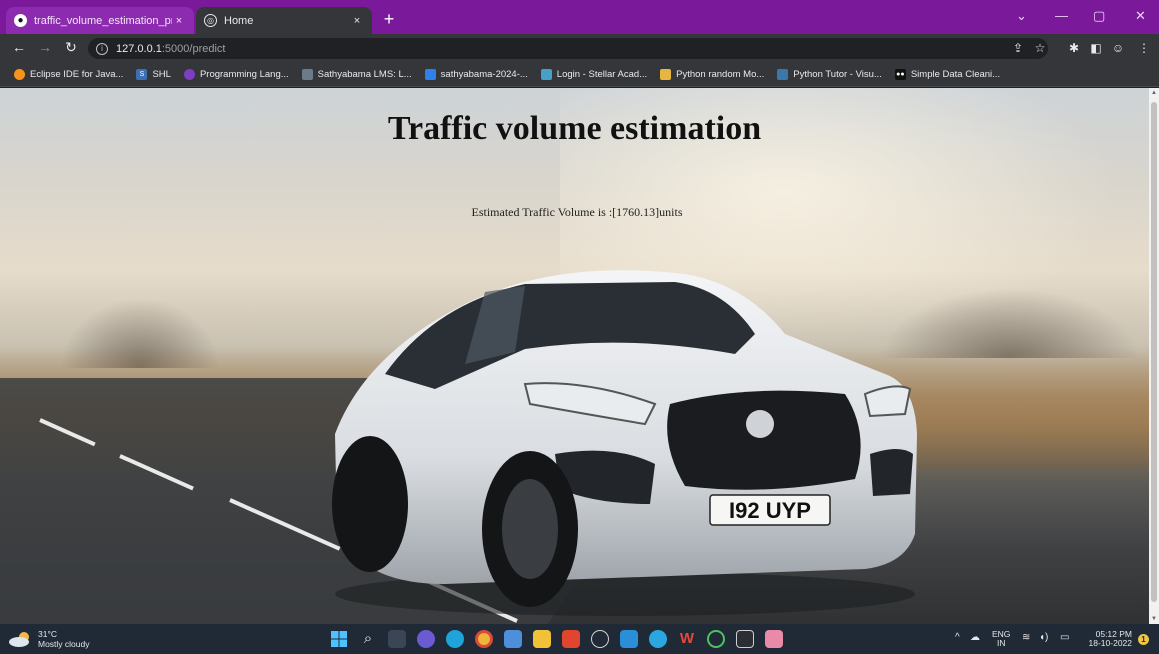  Describe the element at coordinates (1144, 48) in the screenshot. I see `menu-kebab-icon: ⋮` at that location.